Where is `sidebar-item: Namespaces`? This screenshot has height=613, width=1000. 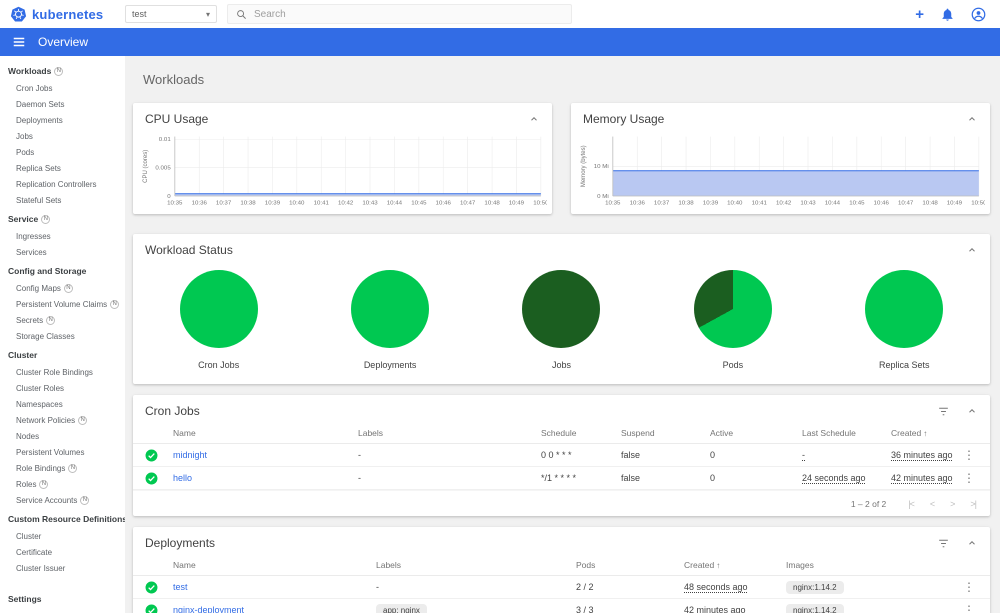
sidebar-item: Namespaces is located at coordinates (62, 404).